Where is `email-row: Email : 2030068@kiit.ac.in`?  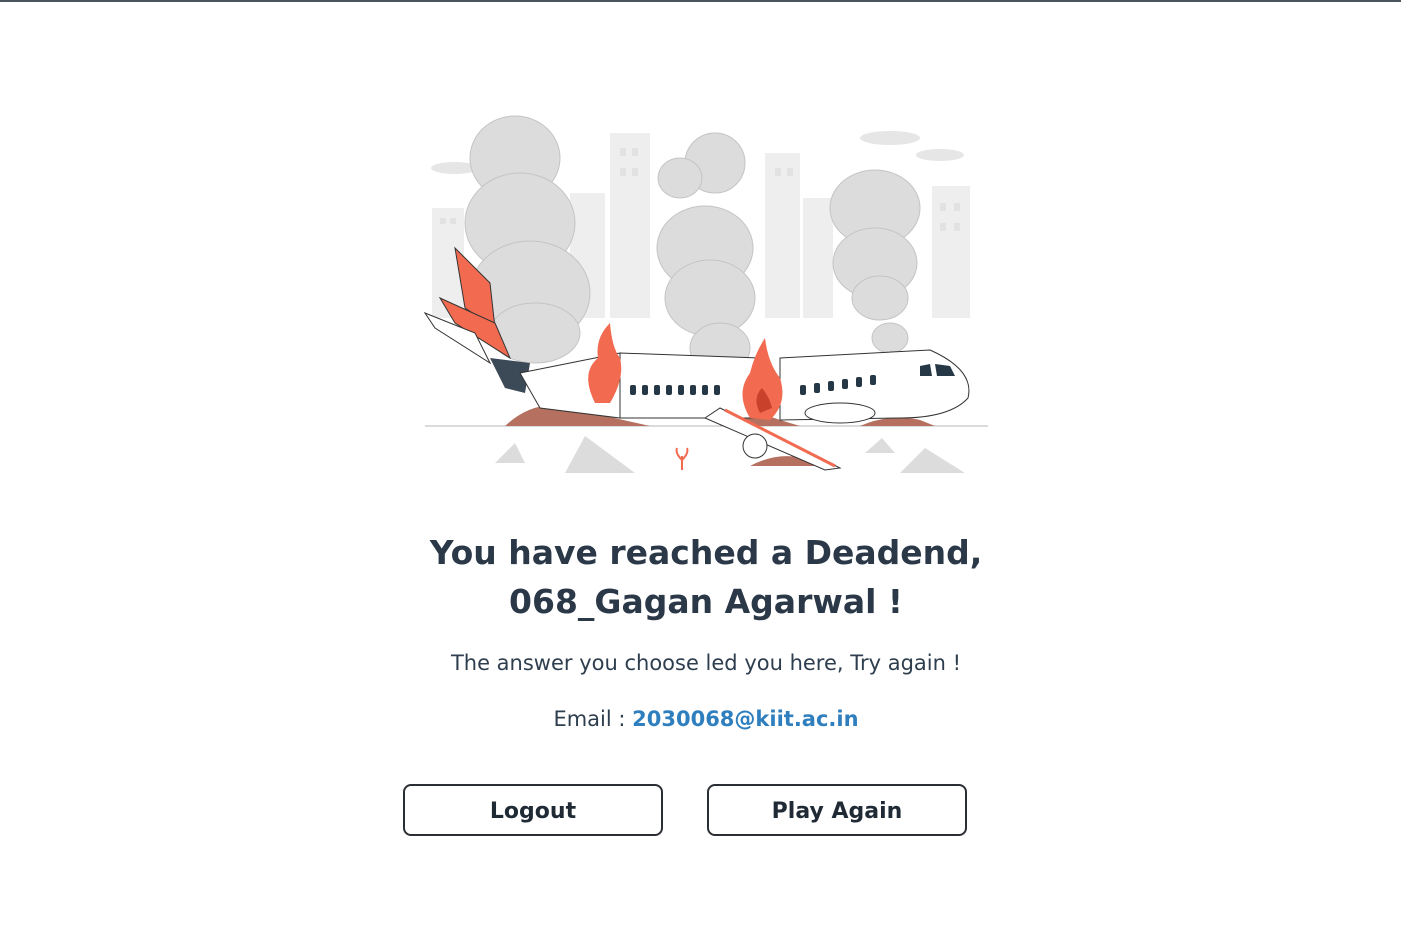
email-row: Email : 2030068@kiit.ac.in is located at coordinates (706, 719).